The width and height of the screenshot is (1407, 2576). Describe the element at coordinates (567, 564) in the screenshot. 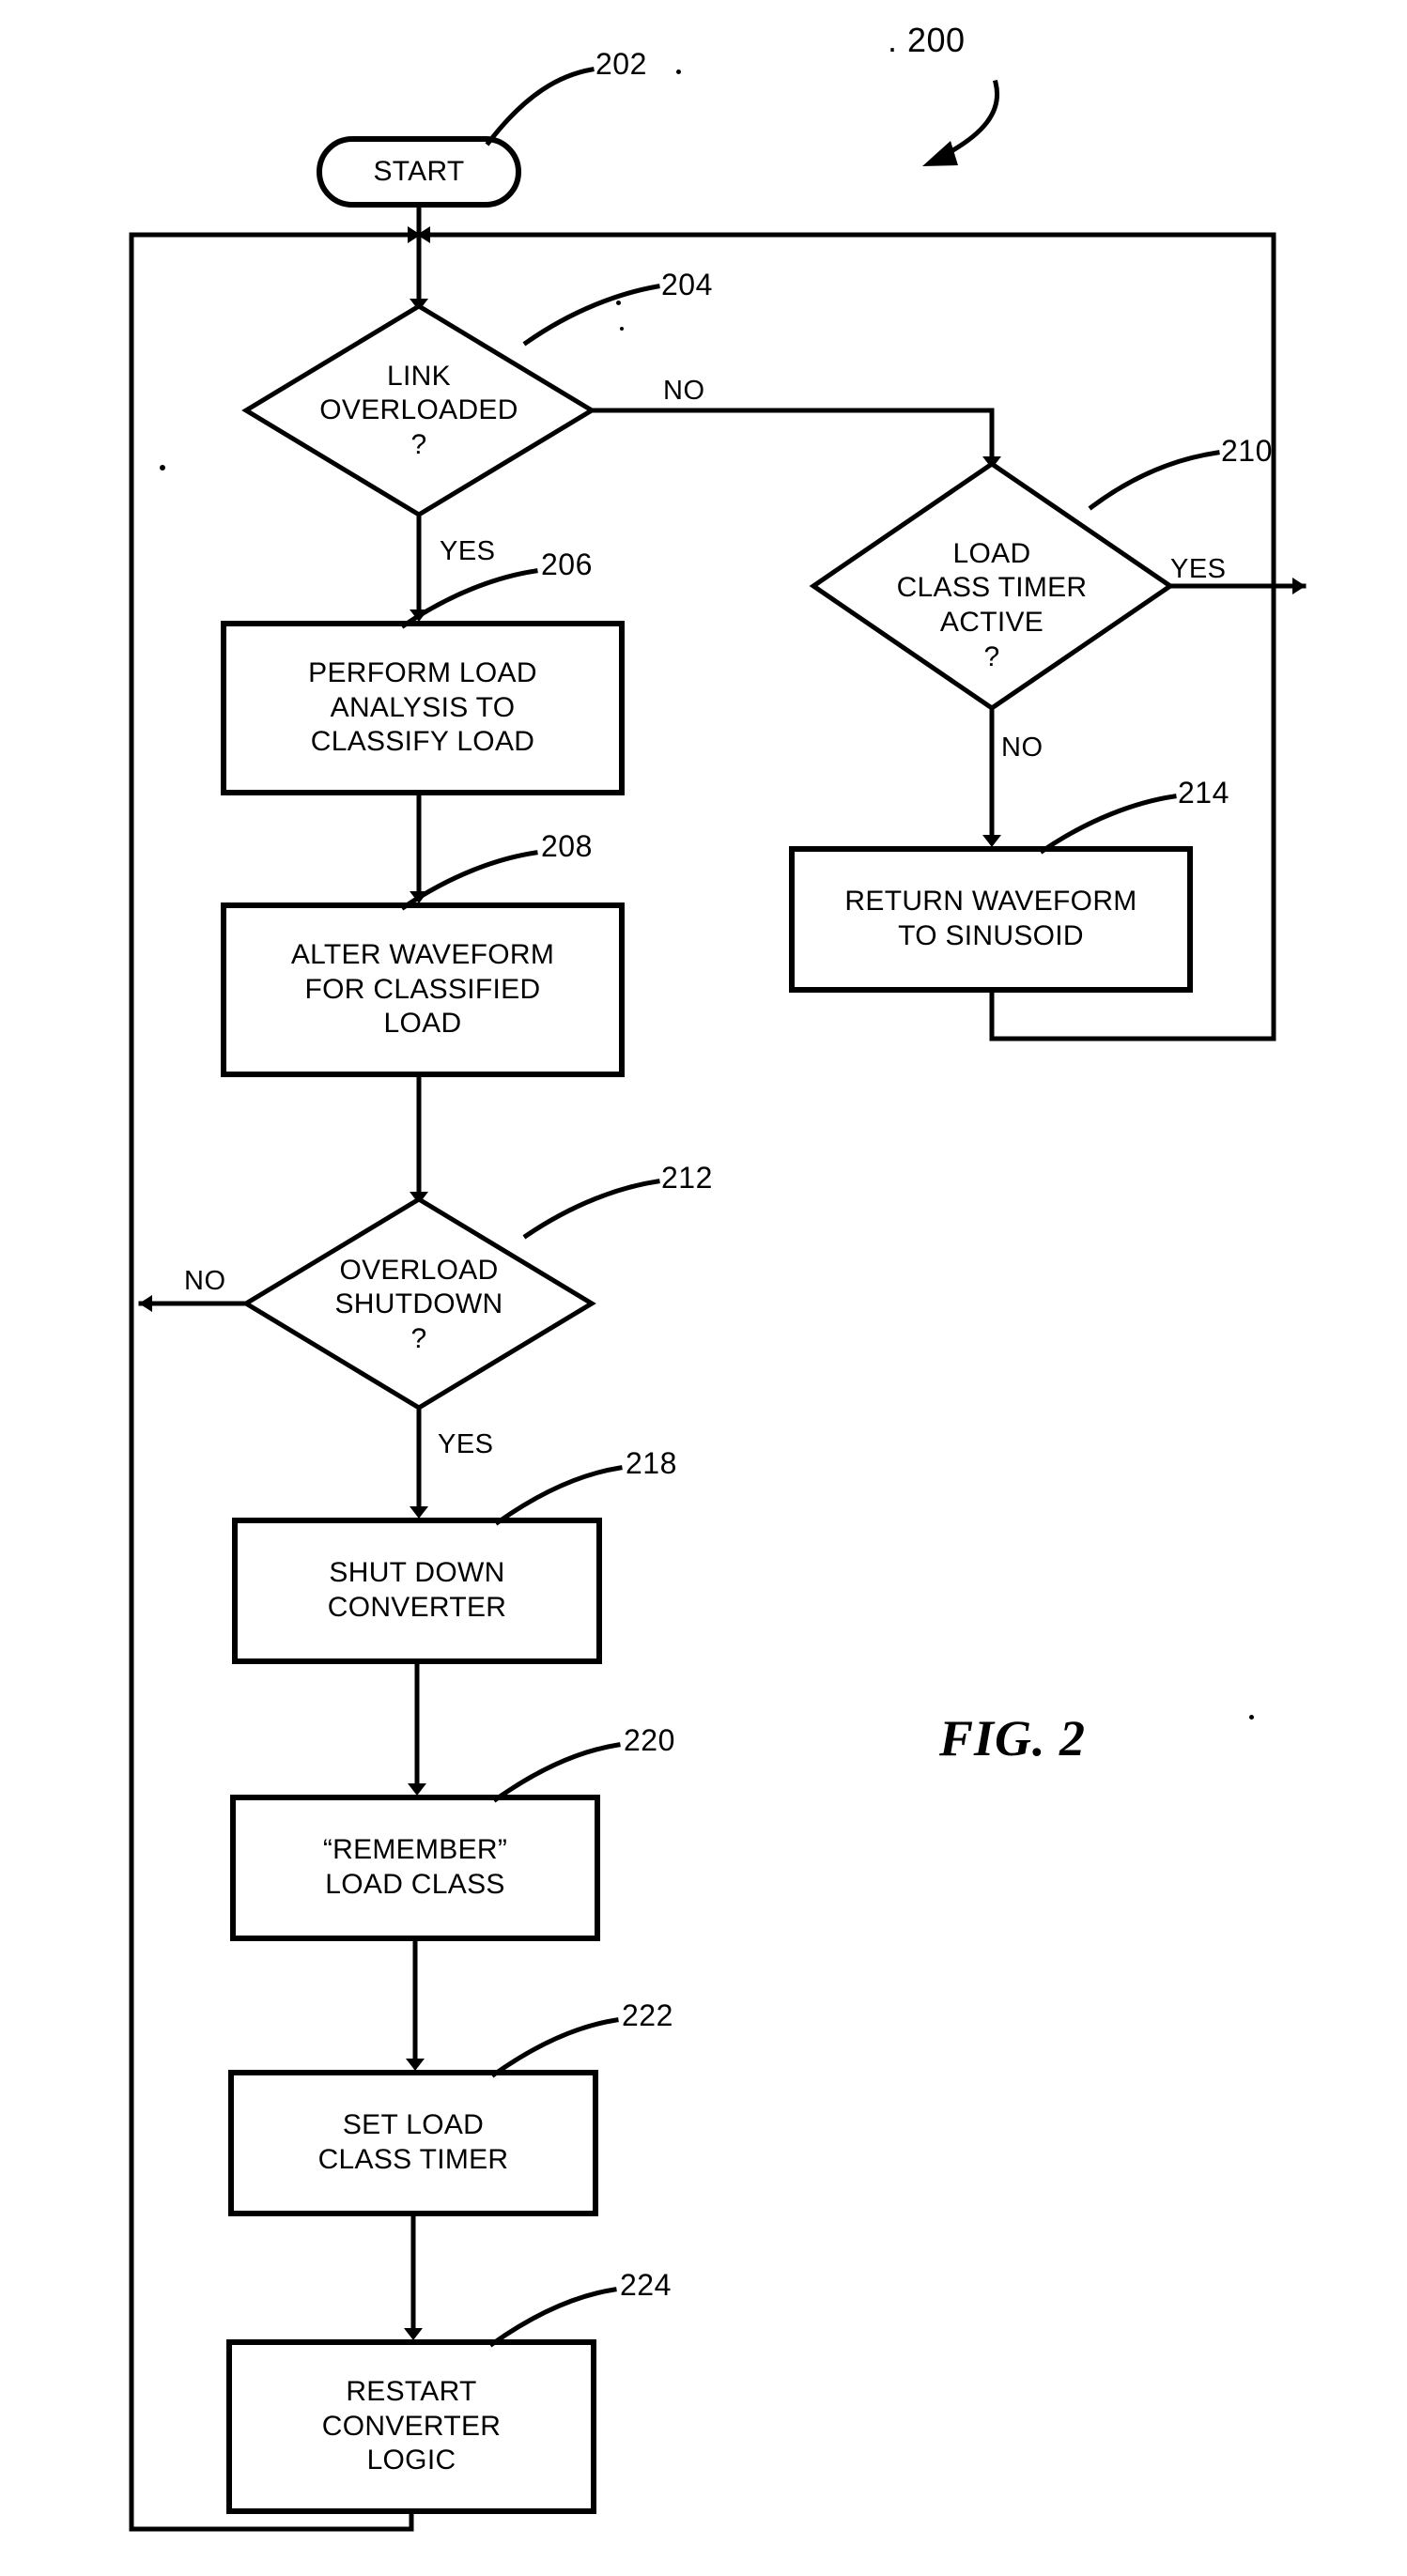

I see `ref-206: 206` at that location.